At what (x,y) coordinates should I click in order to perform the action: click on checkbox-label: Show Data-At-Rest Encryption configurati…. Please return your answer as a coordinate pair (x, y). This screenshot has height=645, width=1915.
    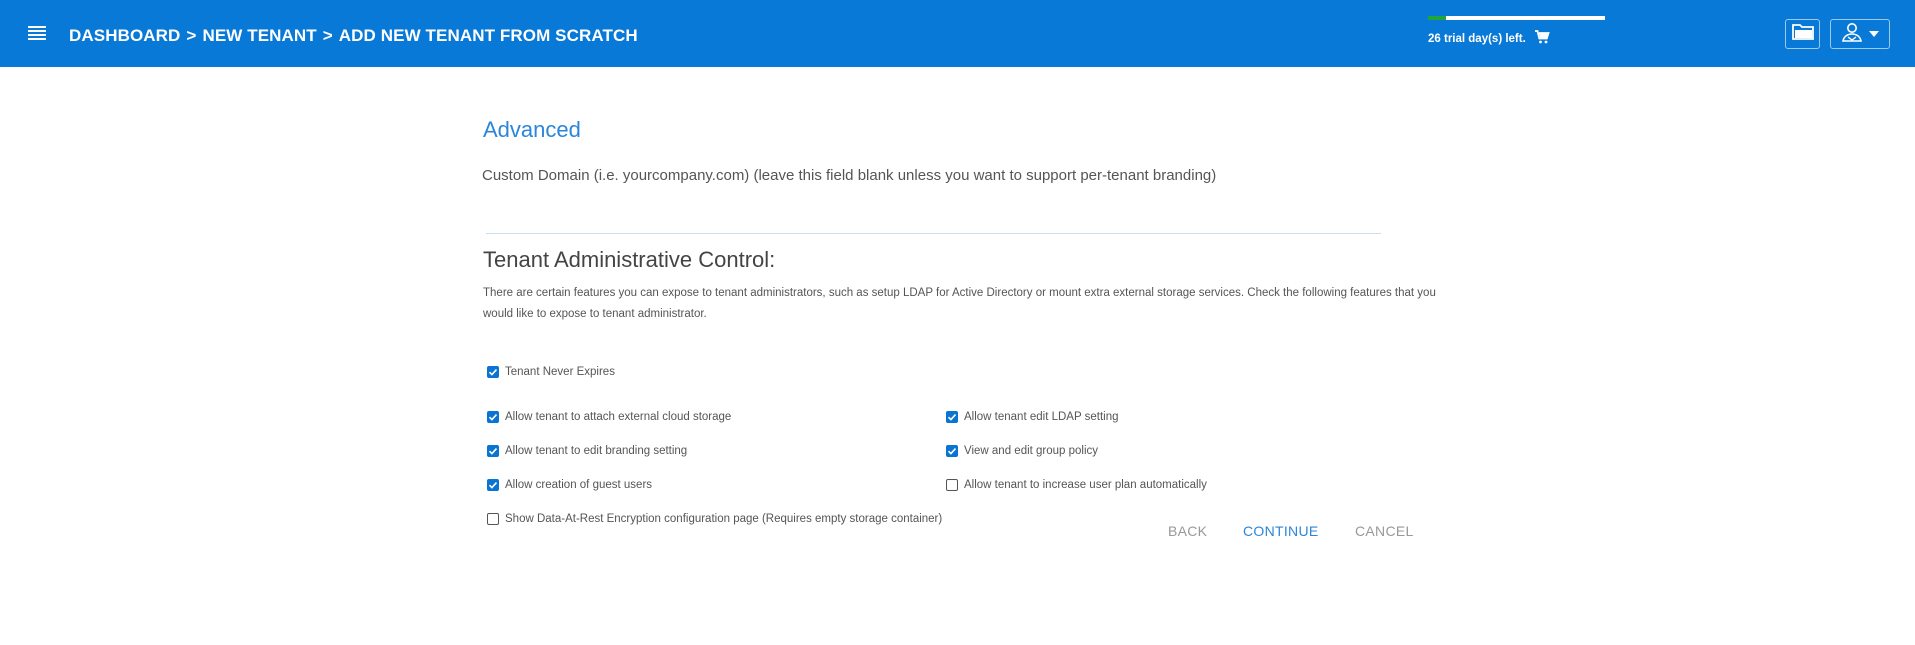
    Looking at the image, I should click on (724, 519).